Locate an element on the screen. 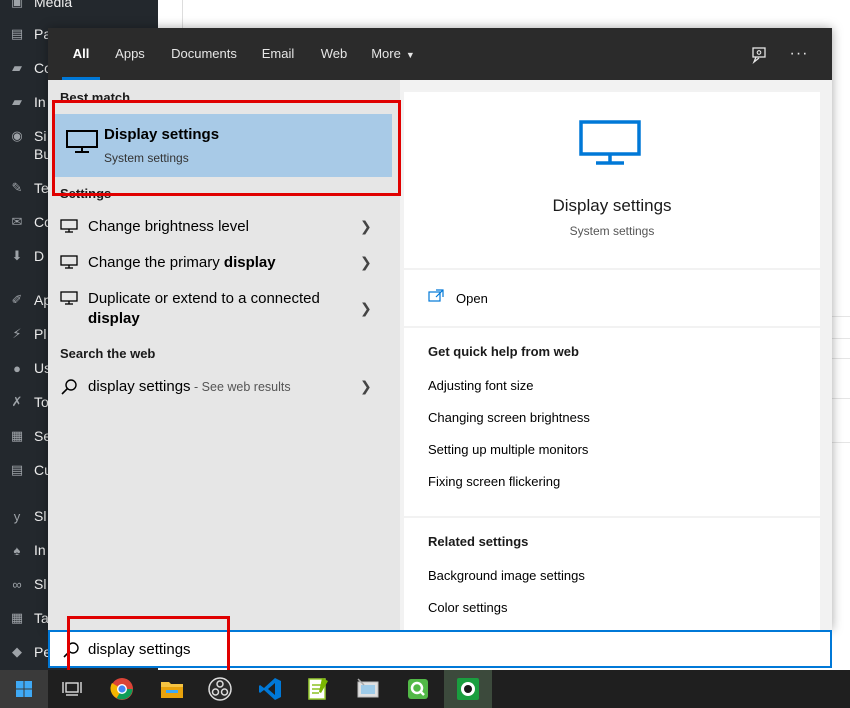 This screenshot has width=850, height=708. best-match-heading: Best match is located at coordinates (95, 97).